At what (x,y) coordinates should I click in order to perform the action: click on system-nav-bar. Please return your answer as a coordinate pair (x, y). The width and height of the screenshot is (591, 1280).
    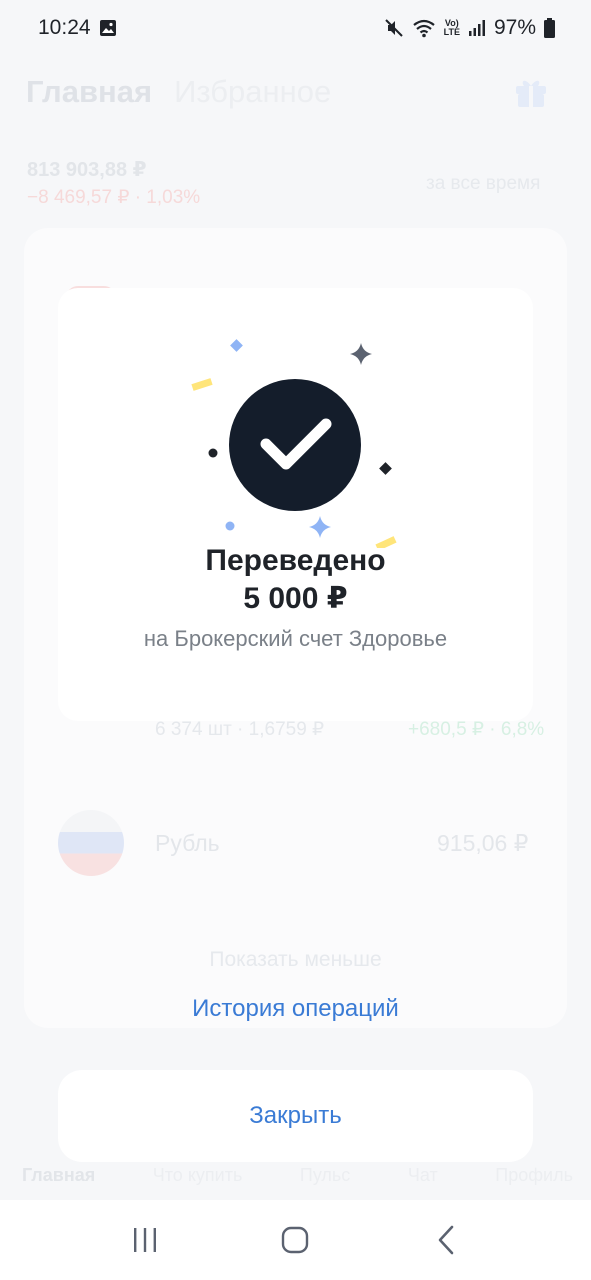
    Looking at the image, I should click on (295, 1240).